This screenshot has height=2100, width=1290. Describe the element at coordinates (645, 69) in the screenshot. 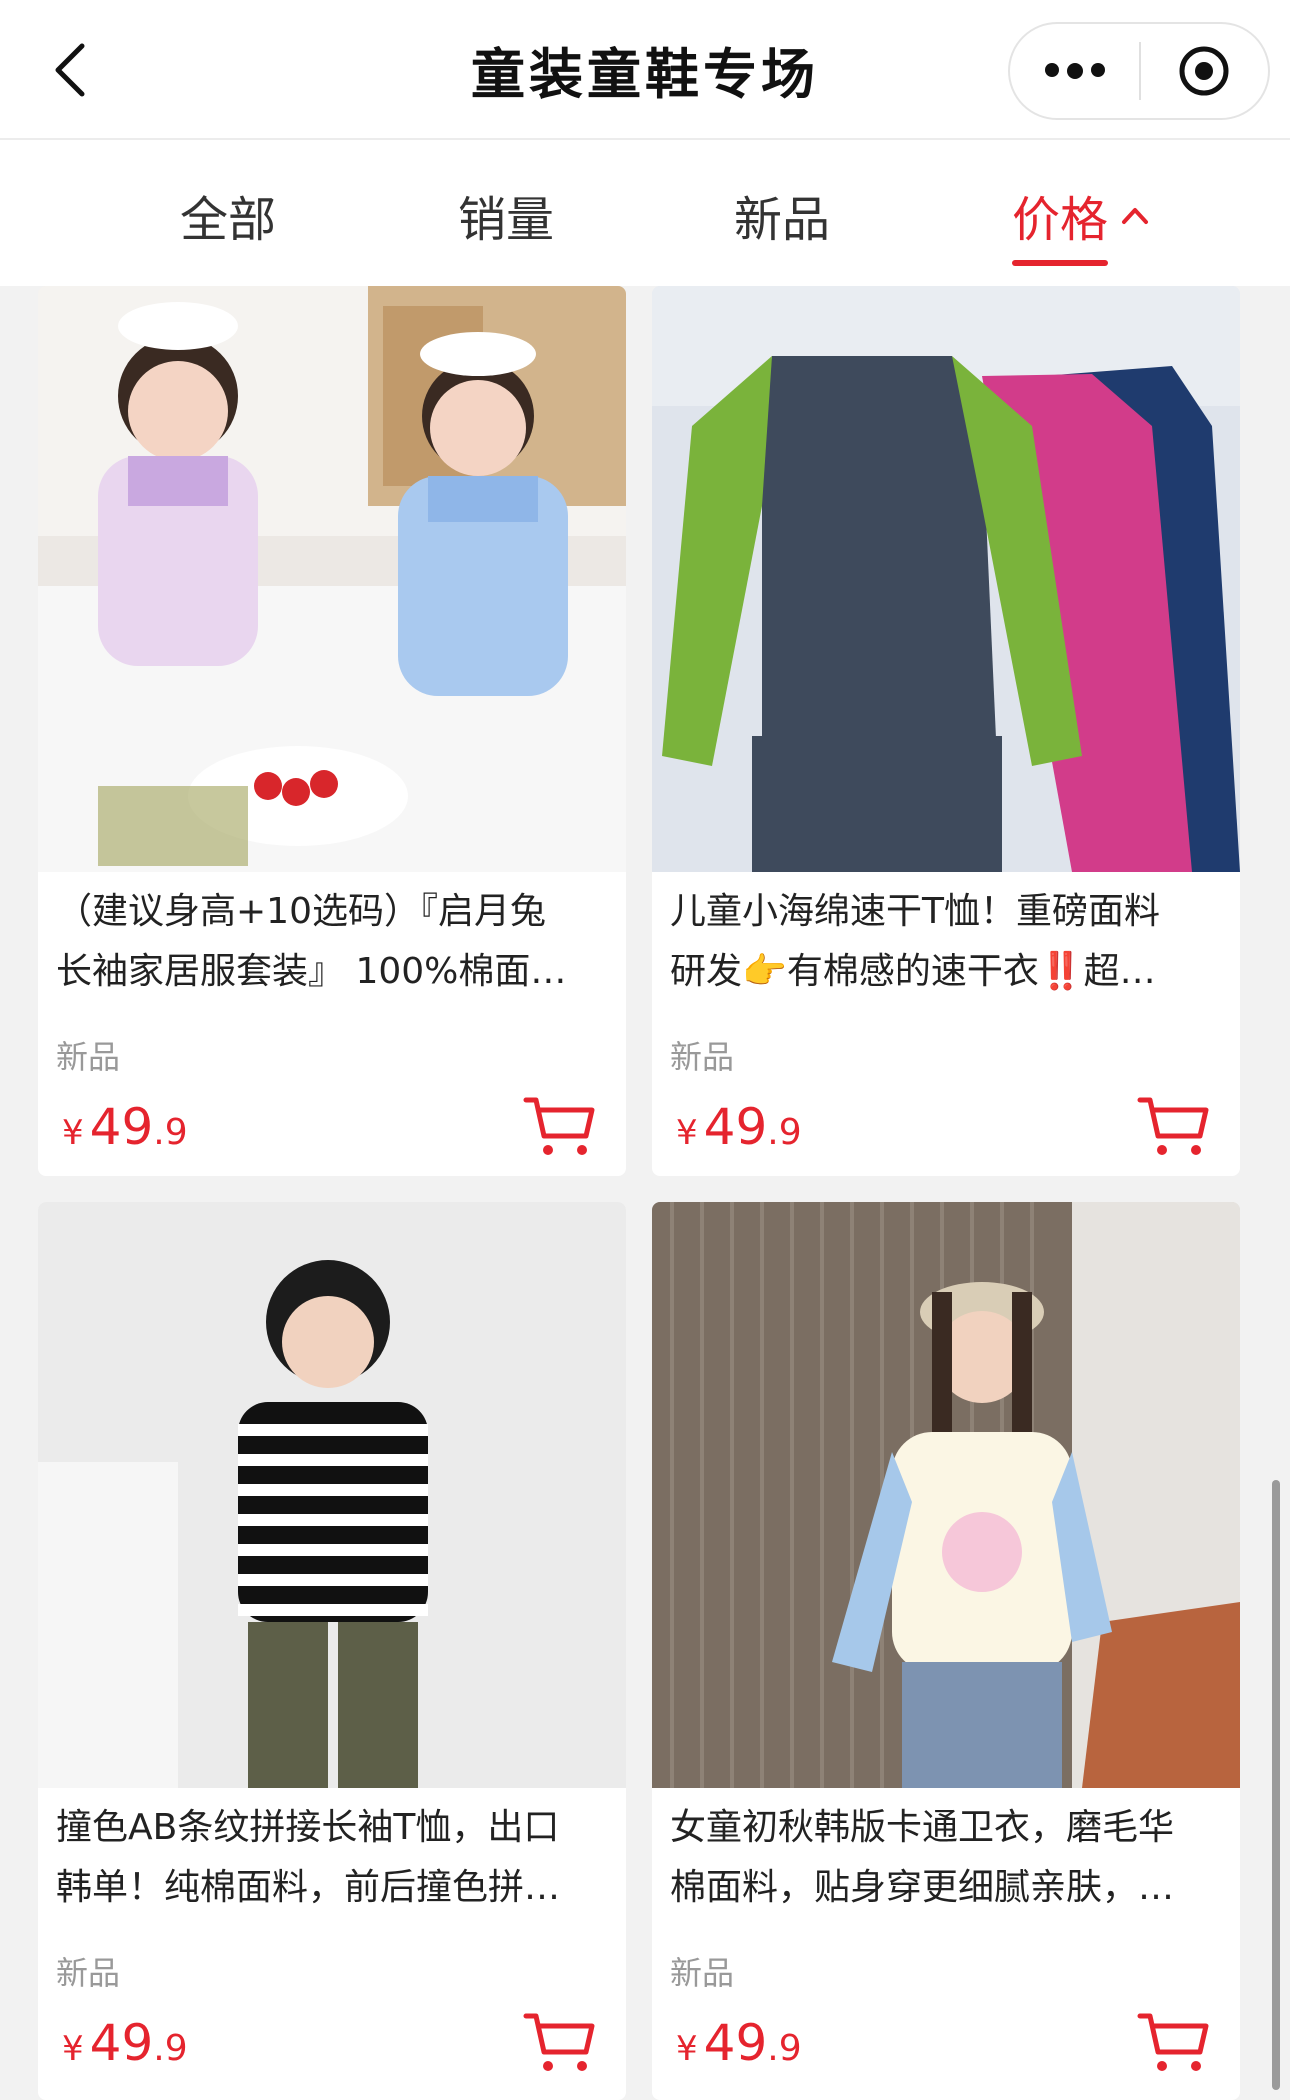

I see `nav-bar: 童装童鞋专场` at that location.